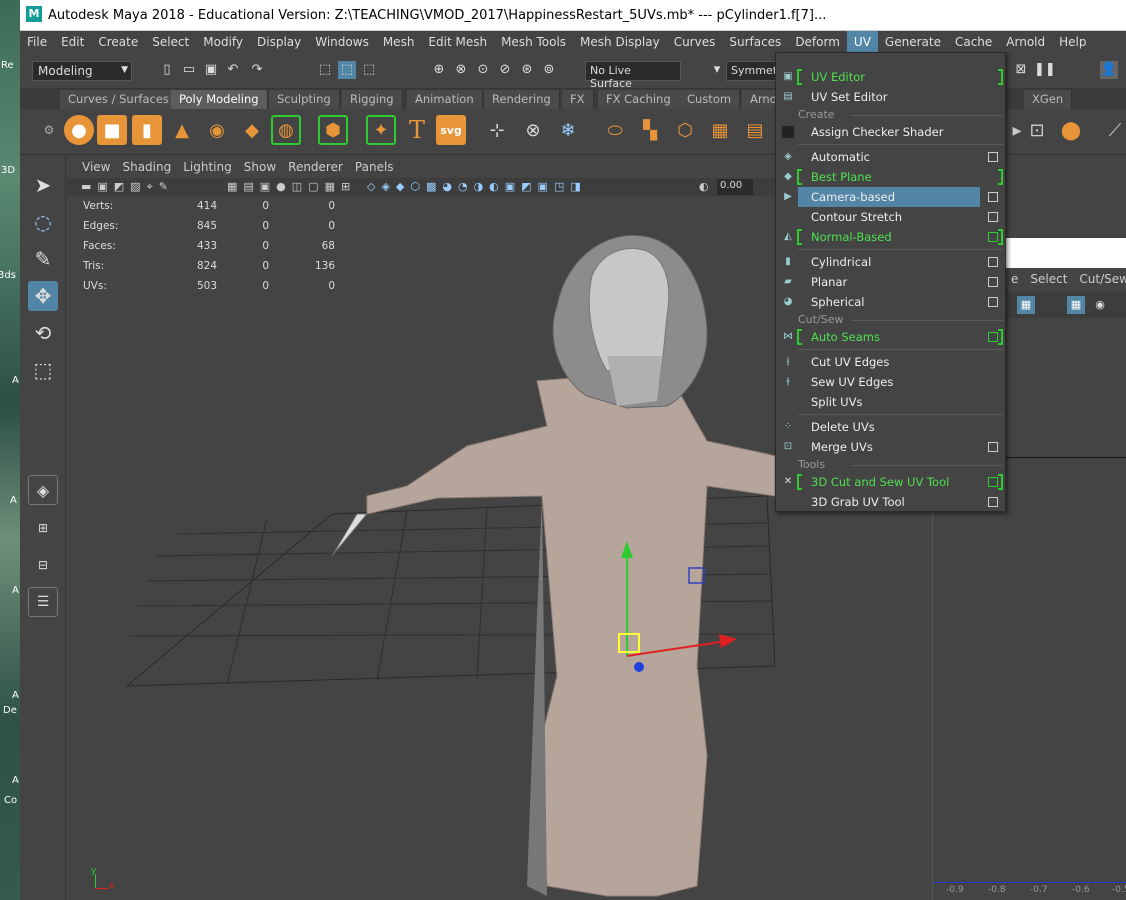 This screenshot has height=900, width=1126. What do you see at coordinates (457, 42) in the screenshot?
I see `menu-edit-mesh: Edit Mesh` at bounding box center [457, 42].